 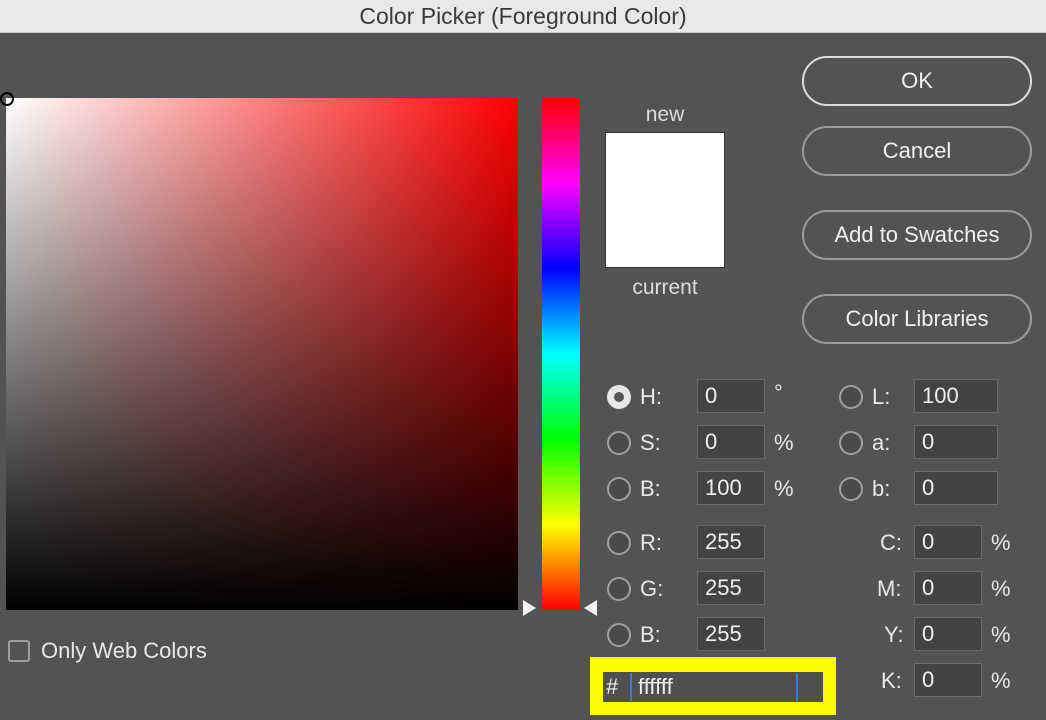 What do you see at coordinates (948, 680) in the screenshot?
I see `black-input: 0` at bounding box center [948, 680].